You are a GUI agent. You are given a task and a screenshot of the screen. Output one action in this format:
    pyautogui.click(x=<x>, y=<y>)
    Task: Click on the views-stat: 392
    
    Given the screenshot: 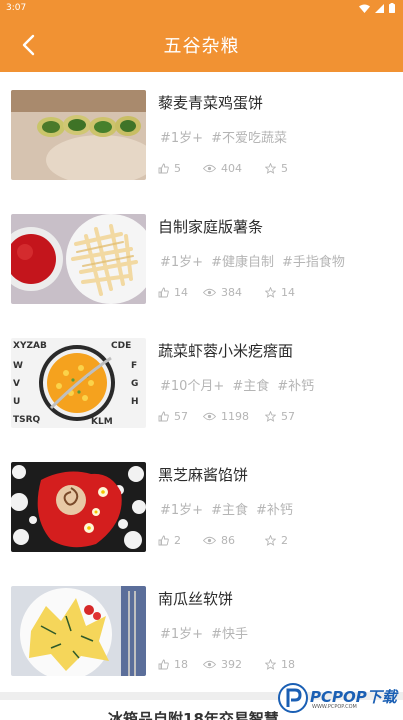 What is the action you would take?
    pyautogui.click(x=234, y=664)
    